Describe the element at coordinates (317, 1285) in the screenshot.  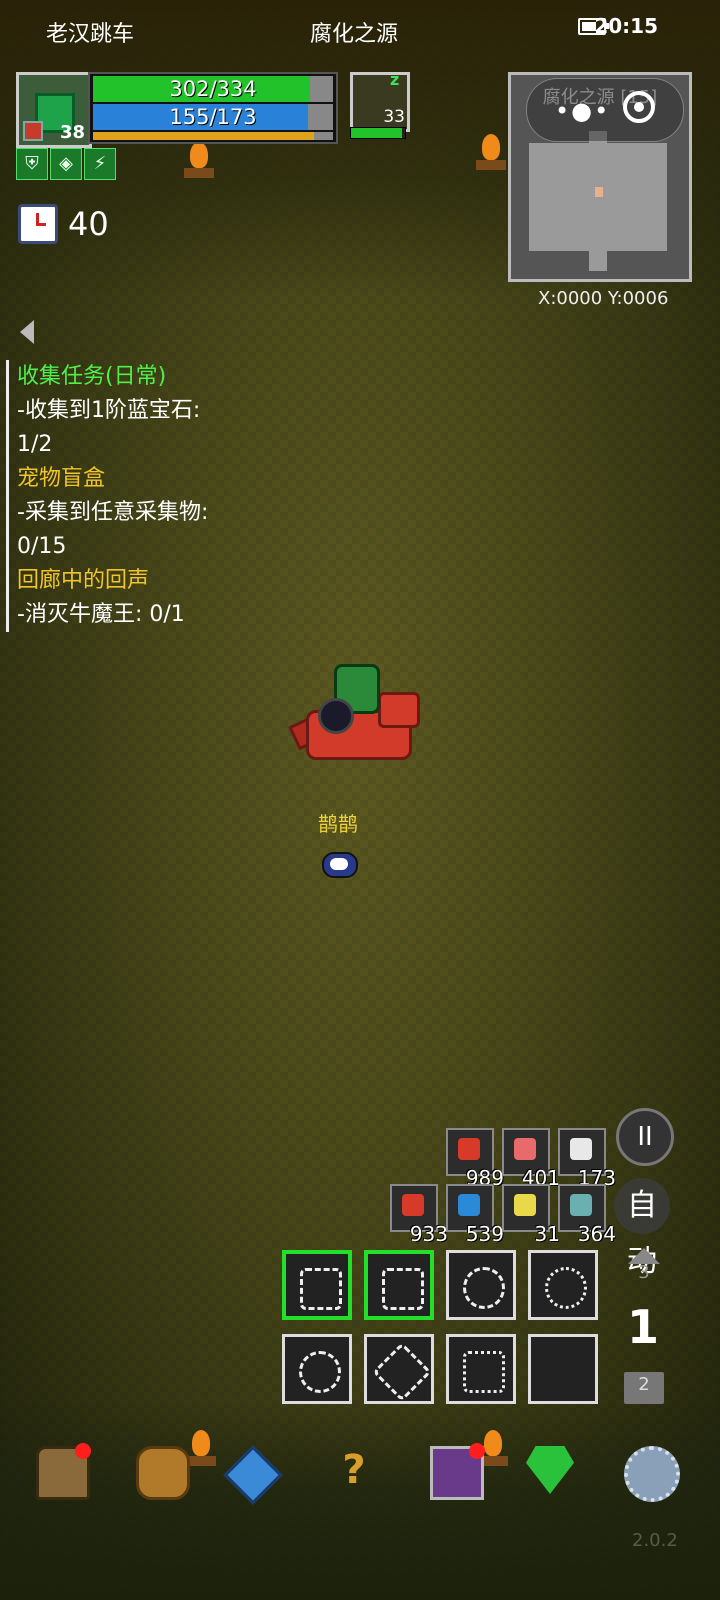
I see `shield-skill-icon` at that location.